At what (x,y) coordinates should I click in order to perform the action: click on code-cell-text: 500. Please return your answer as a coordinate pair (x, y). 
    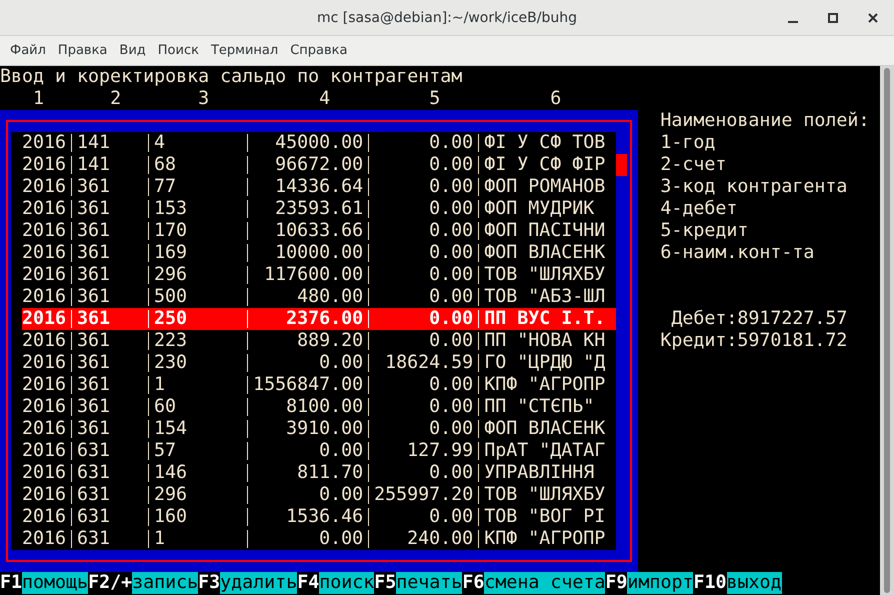
    Looking at the image, I should click on (171, 297).